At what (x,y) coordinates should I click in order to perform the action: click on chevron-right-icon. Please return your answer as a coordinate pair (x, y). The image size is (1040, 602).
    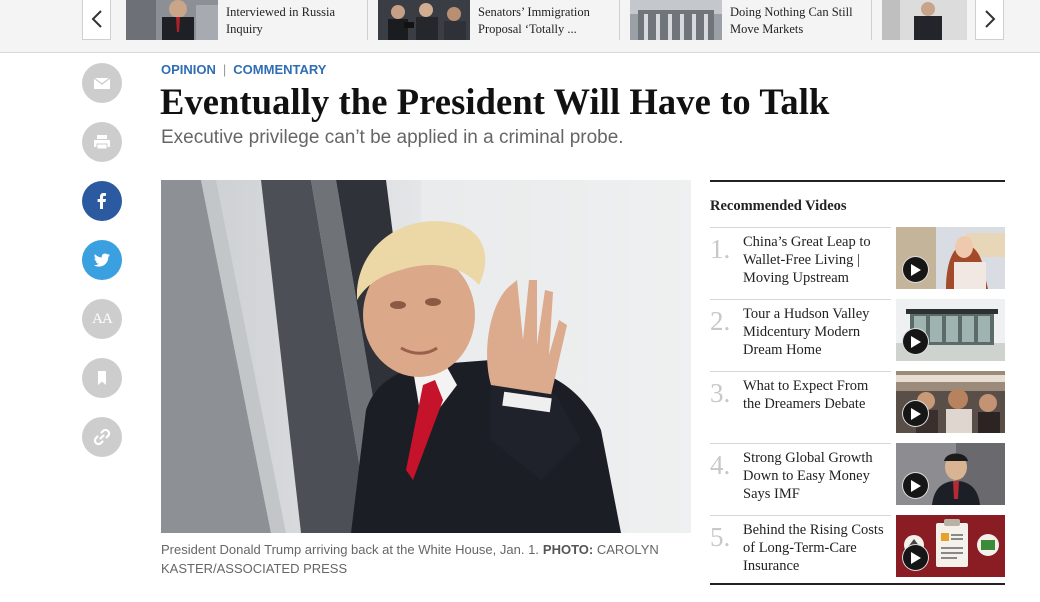
    Looking at the image, I should click on (989, 19).